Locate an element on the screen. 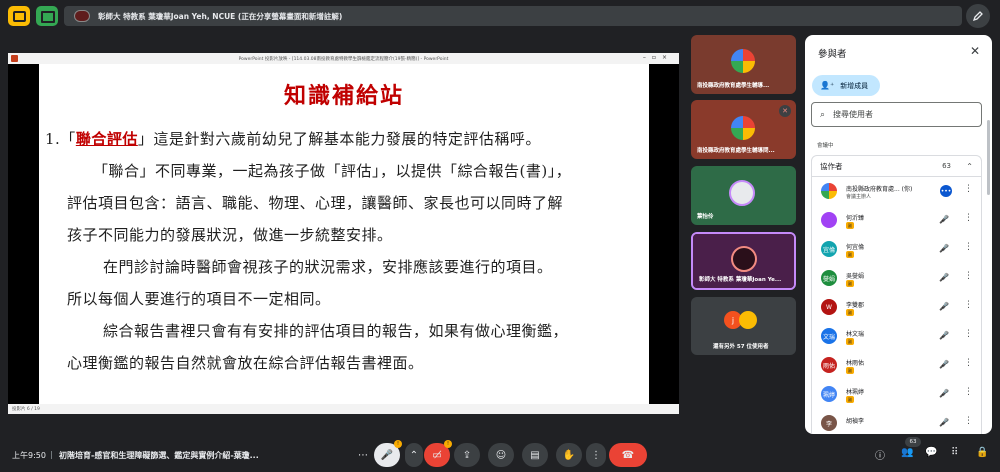  avatar: 宜倫 is located at coordinates (829, 249).